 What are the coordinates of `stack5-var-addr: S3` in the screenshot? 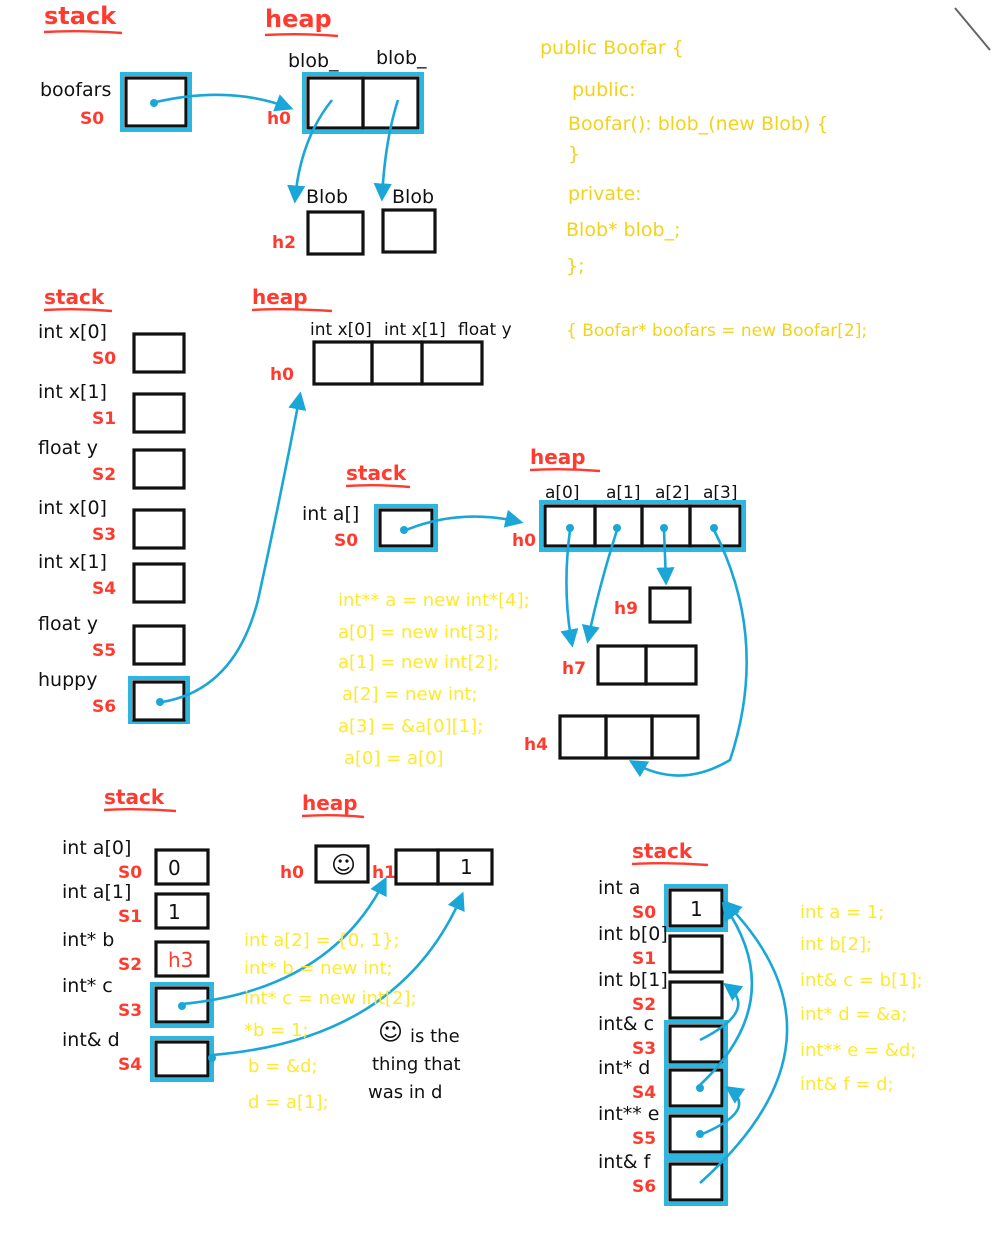 It's located at (644, 1049).